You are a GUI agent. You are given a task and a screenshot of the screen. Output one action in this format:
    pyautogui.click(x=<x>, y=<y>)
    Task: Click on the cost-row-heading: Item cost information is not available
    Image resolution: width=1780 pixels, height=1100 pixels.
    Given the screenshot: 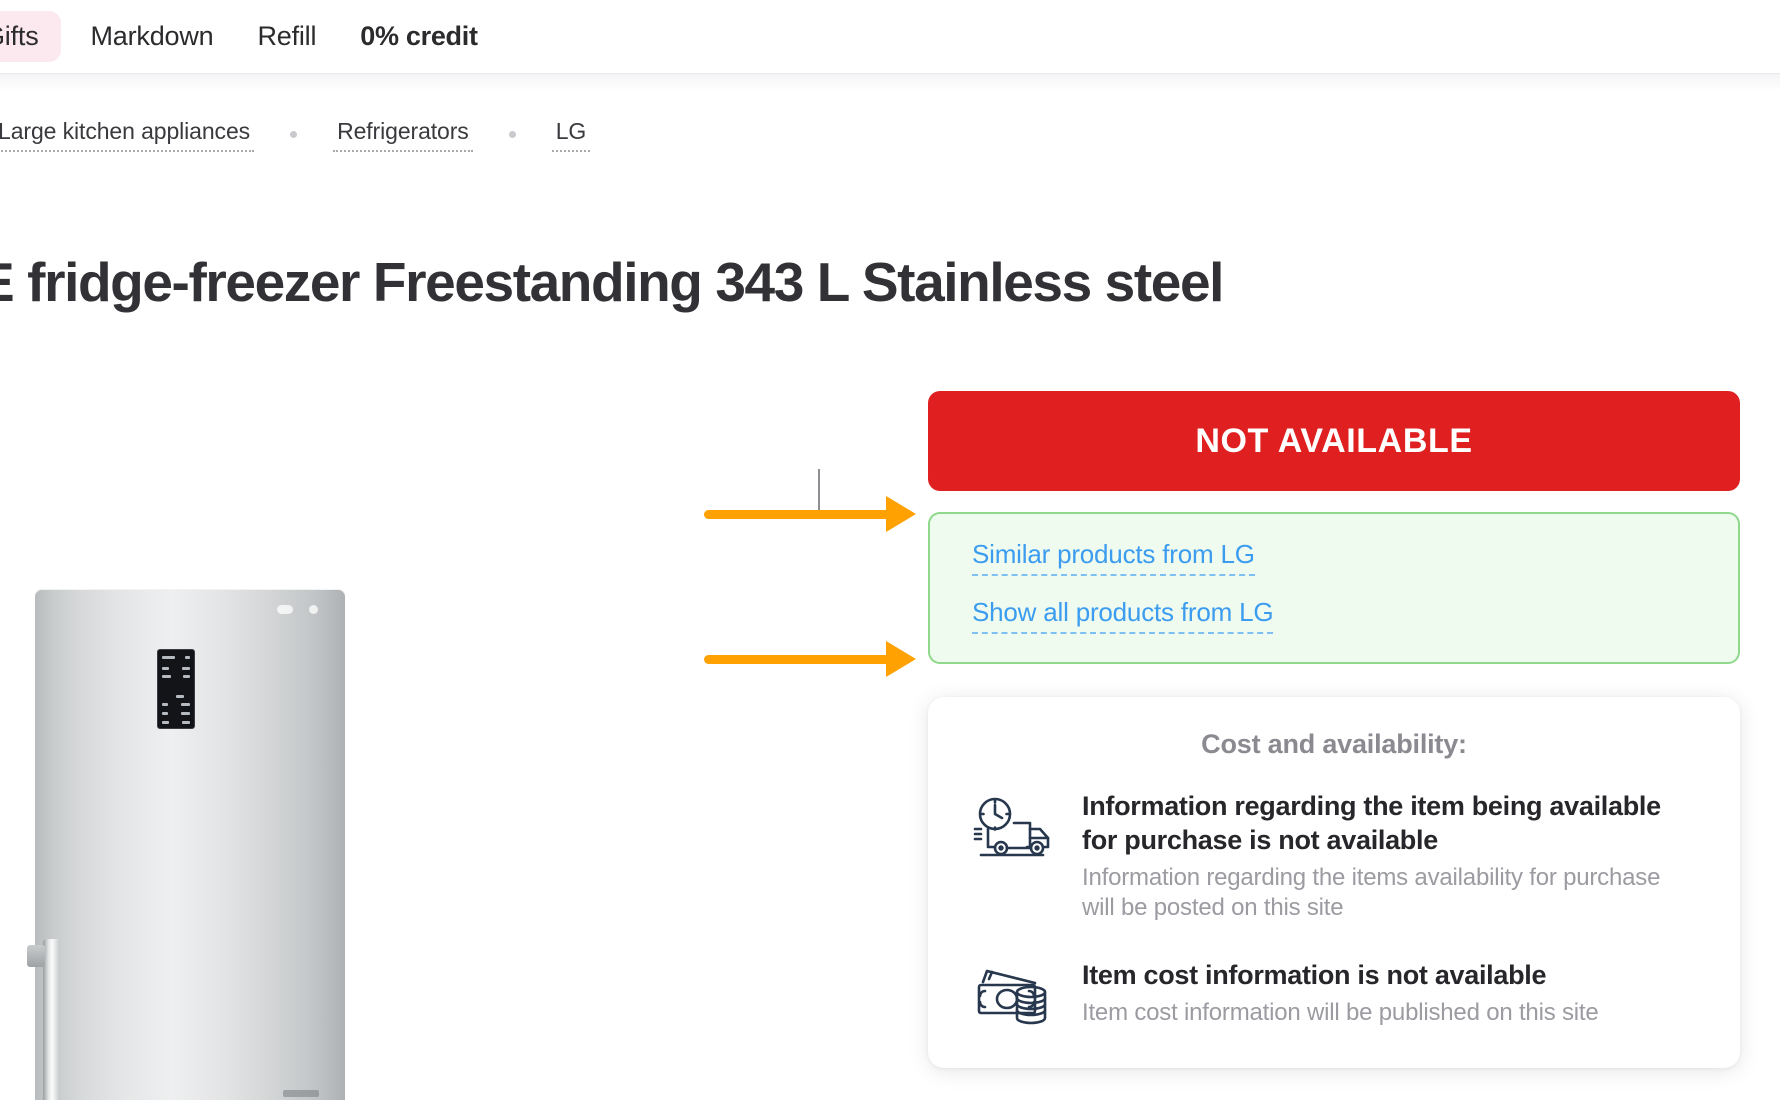 What is the action you would take?
    pyautogui.click(x=1314, y=974)
    